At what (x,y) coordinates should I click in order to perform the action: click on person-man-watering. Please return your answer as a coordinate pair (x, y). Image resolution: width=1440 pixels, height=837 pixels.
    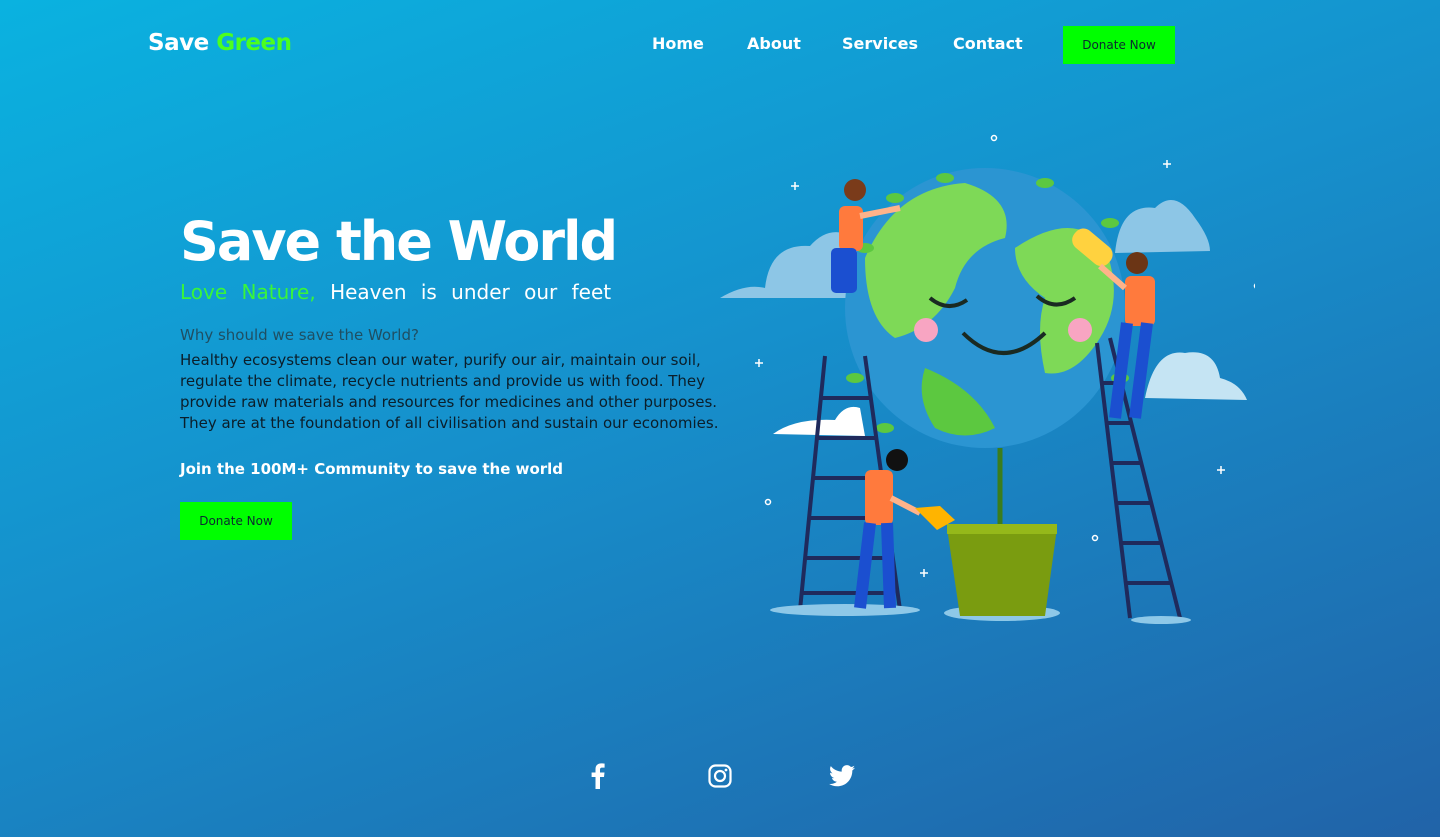
    Looking at the image, I should click on (904, 529).